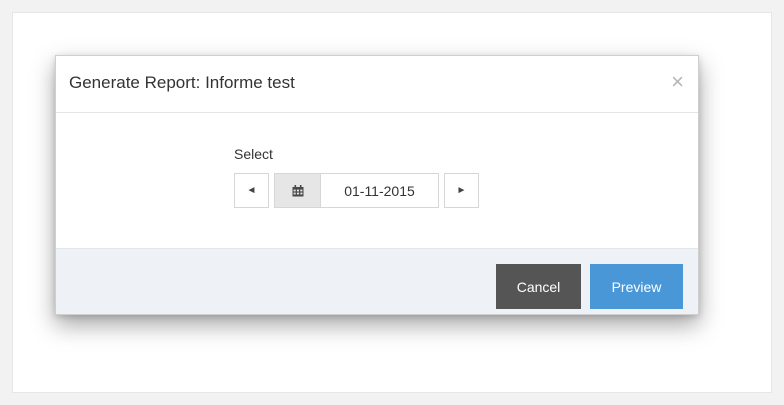  What do you see at coordinates (377, 281) in the screenshot?
I see `dialog-footer: Cancel Preview` at bounding box center [377, 281].